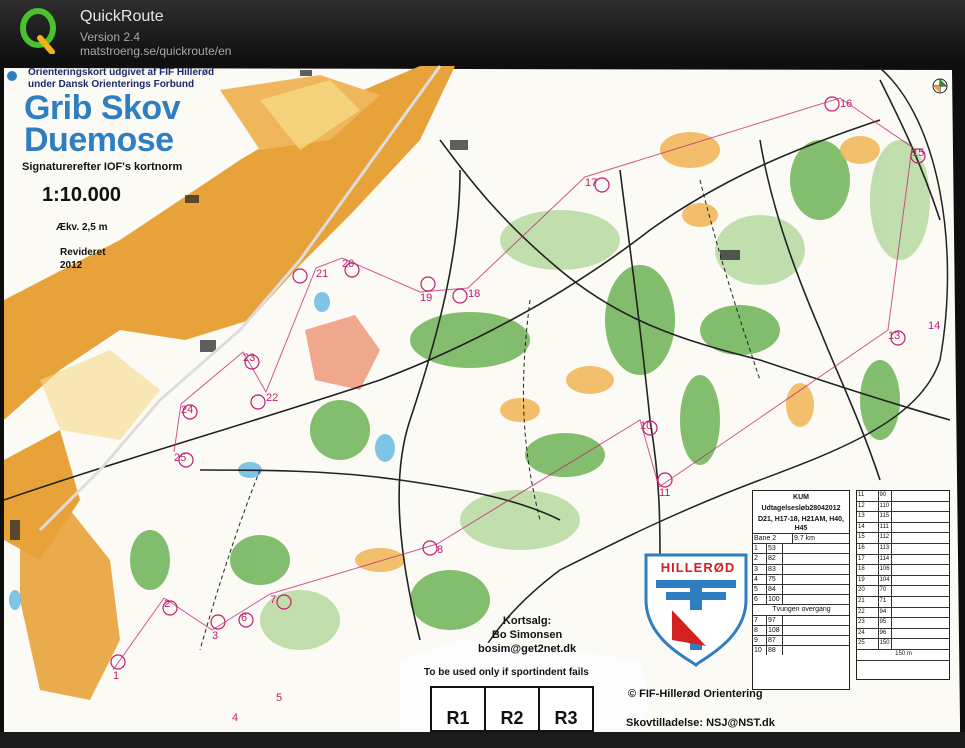 This screenshot has height=748, width=965. What do you see at coordinates (846, 104) in the screenshot?
I see `control-number-label: 16` at bounding box center [846, 104].